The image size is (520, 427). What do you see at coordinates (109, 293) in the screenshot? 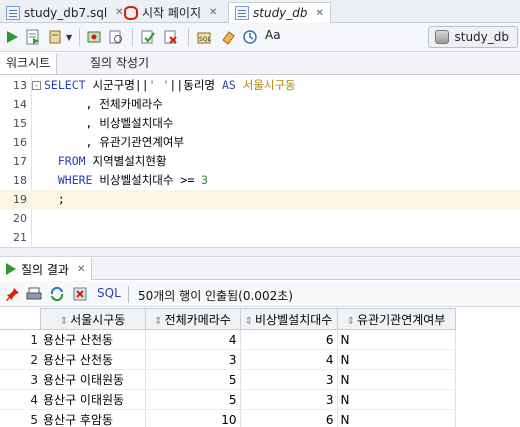
I see `sql-button: SQL` at bounding box center [109, 293].